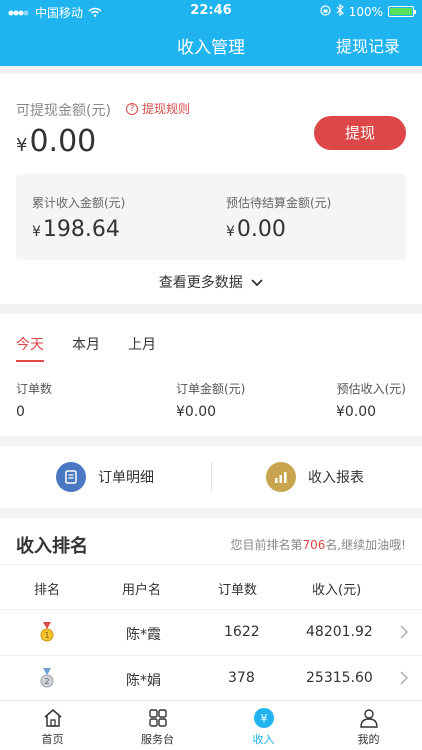 The height and width of the screenshot is (750, 422). I want to click on yen-icon: ¥, so click(263, 718).